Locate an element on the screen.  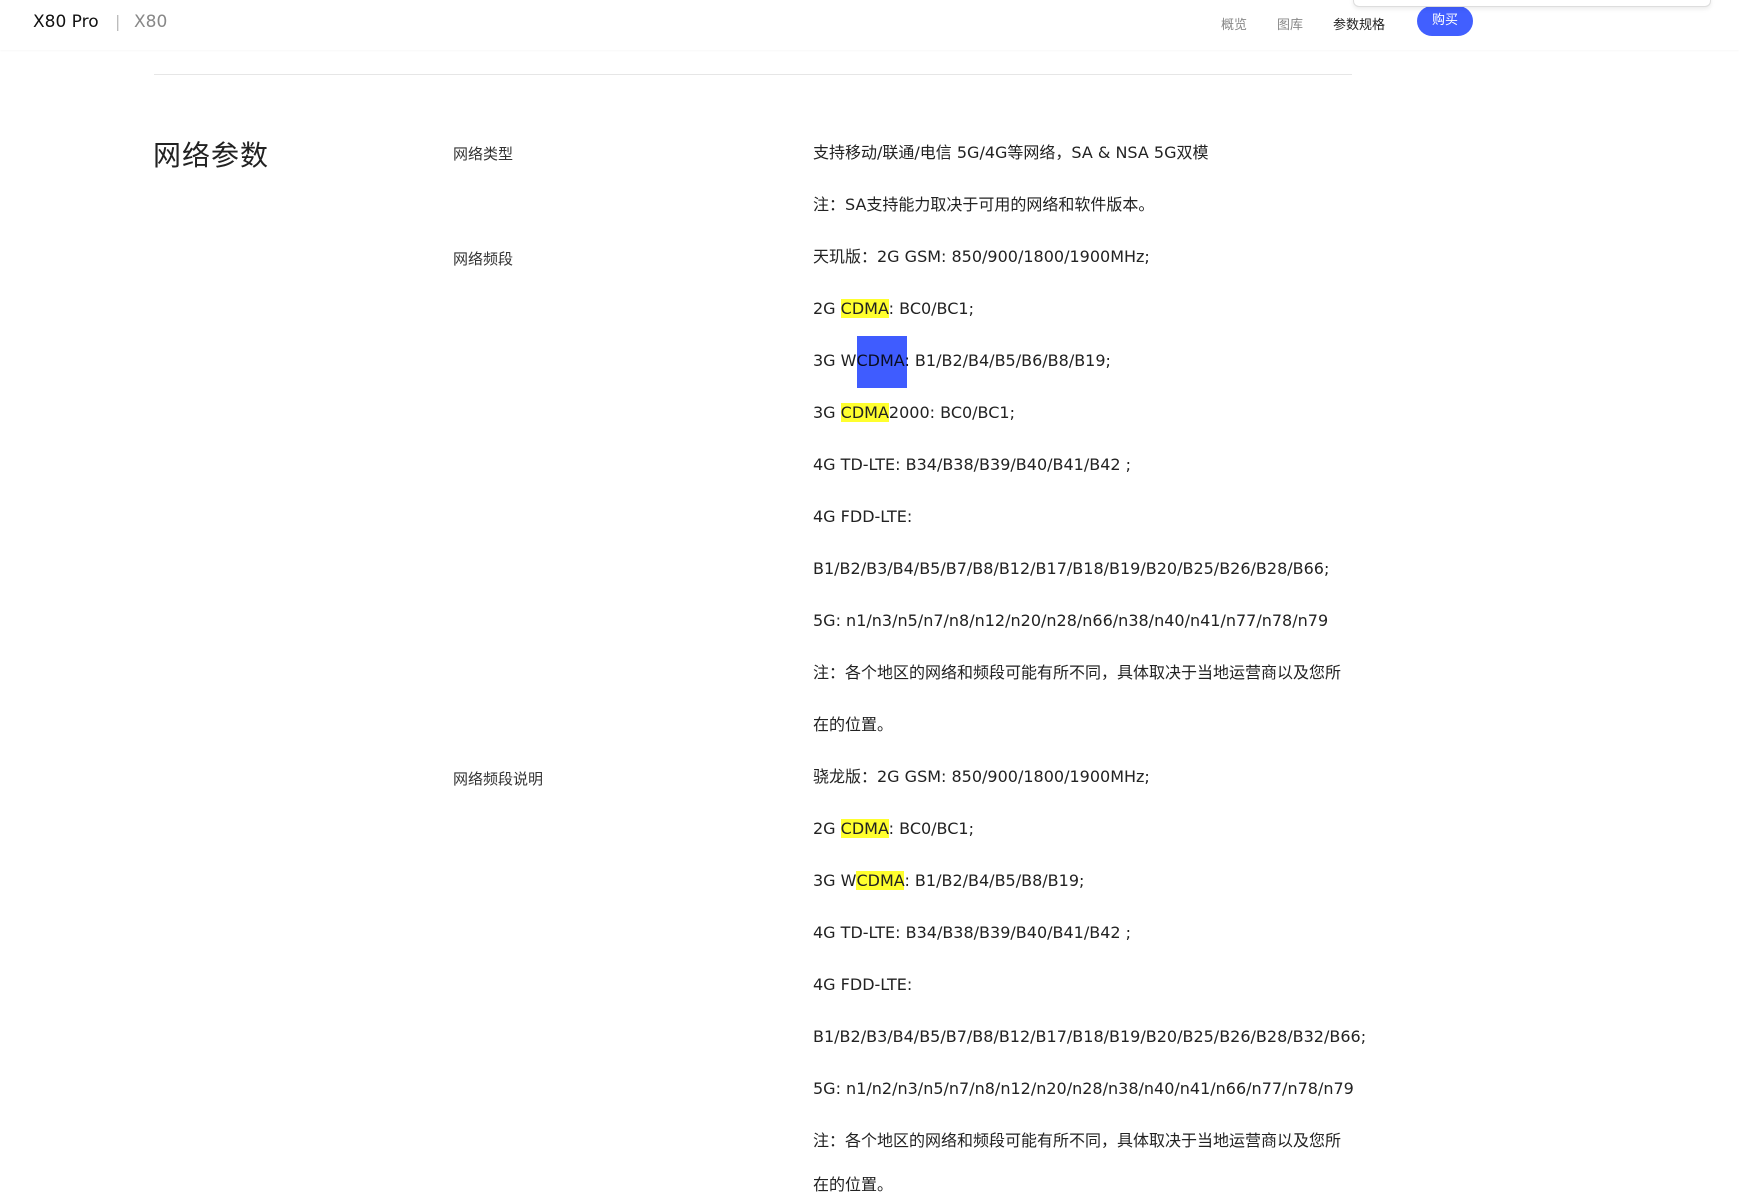
divider is located at coordinates (753, 74).